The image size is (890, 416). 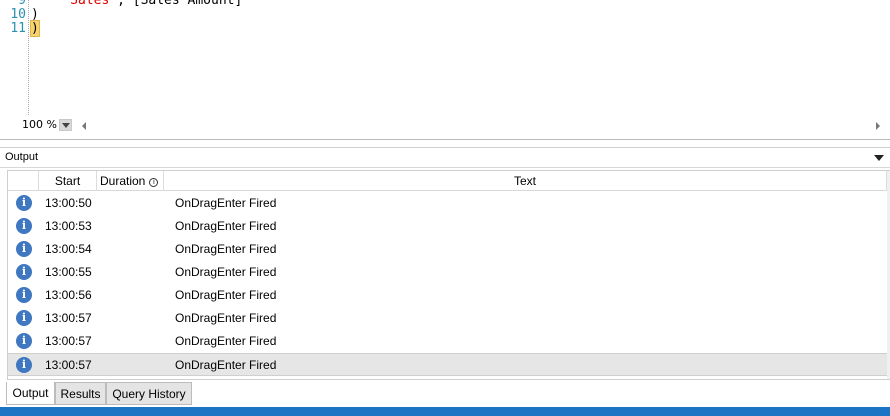 What do you see at coordinates (68, 295) in the screenshot?
I see `cell-start: 13:00:56` at bounding box center [68, 295].